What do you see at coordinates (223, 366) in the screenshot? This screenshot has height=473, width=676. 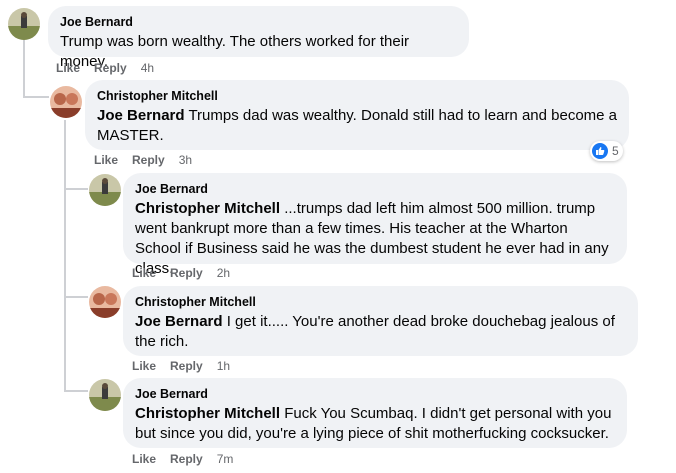 I see `comment-time: 1h` at bounding box center [223, 366].